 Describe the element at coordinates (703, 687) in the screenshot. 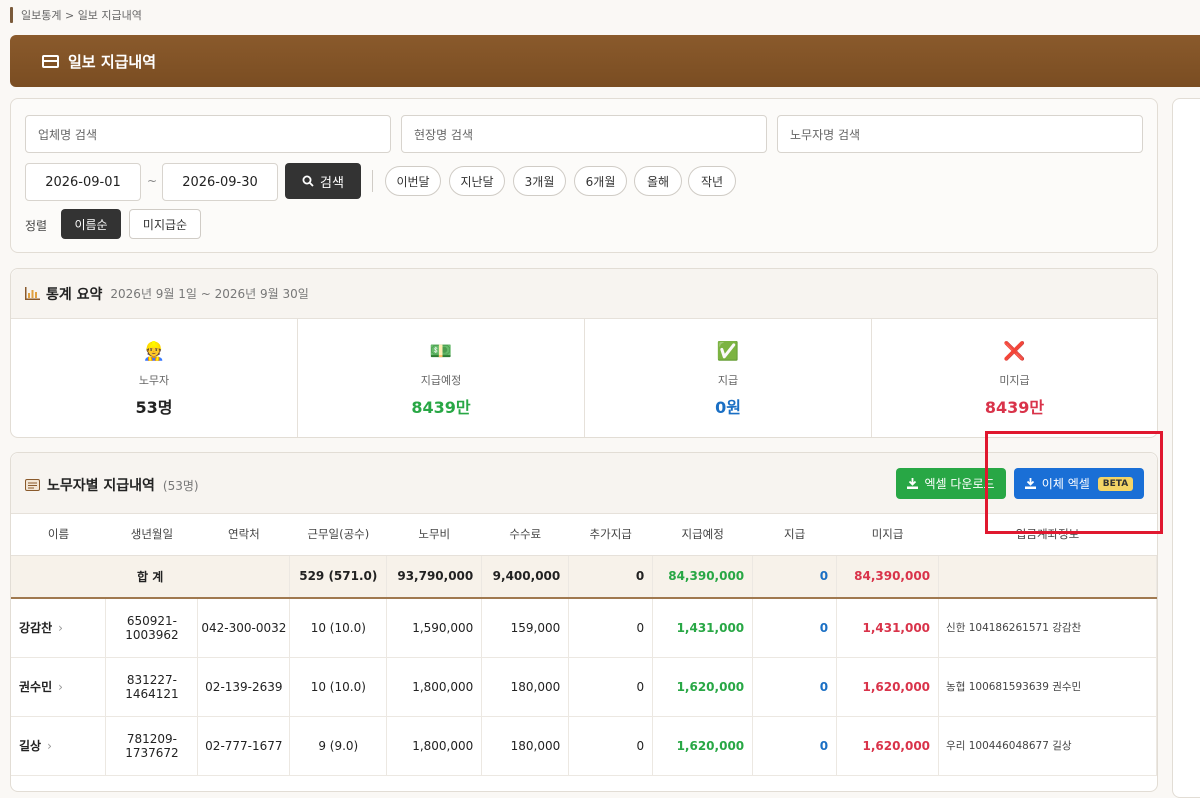

I see `scheduled-cell: 1,620,000` at that location.